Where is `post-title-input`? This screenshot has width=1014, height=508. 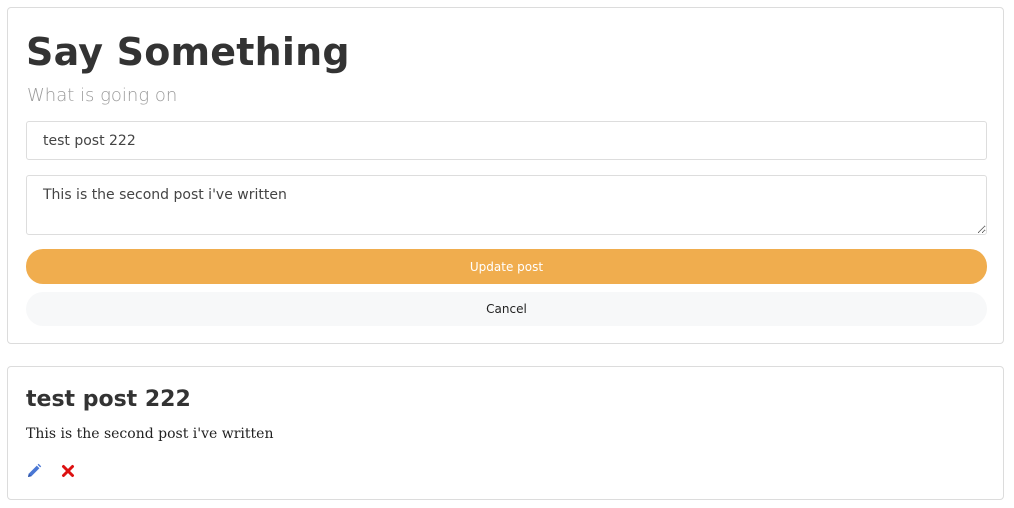 post-title-input is located at coordinates (506, 140).